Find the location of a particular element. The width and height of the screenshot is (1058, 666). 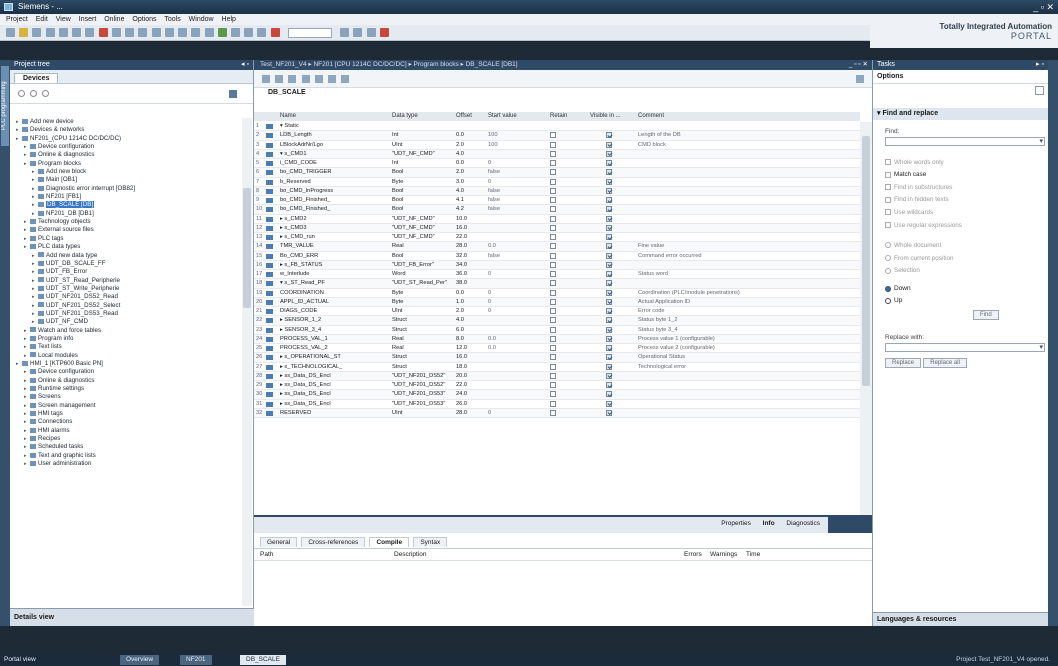

cell-offset: 18.0 is located at coordinates (469, 367).